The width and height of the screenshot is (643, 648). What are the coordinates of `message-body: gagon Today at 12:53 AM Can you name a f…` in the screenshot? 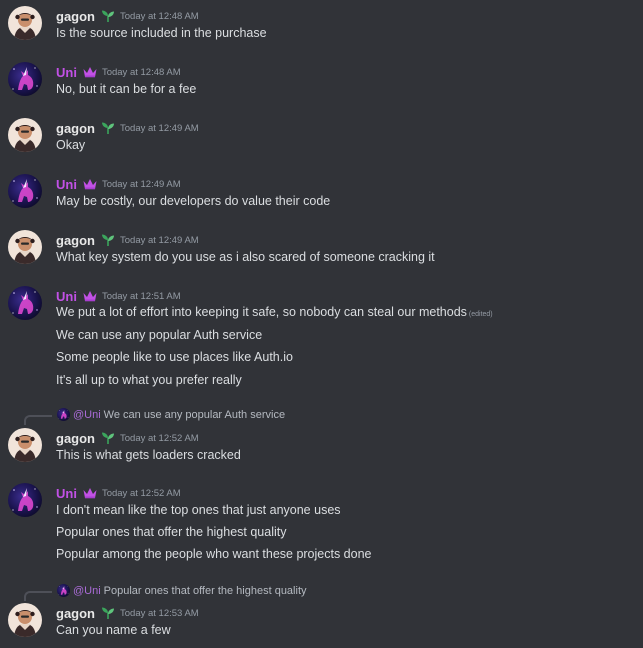 It's located at (321, 623).